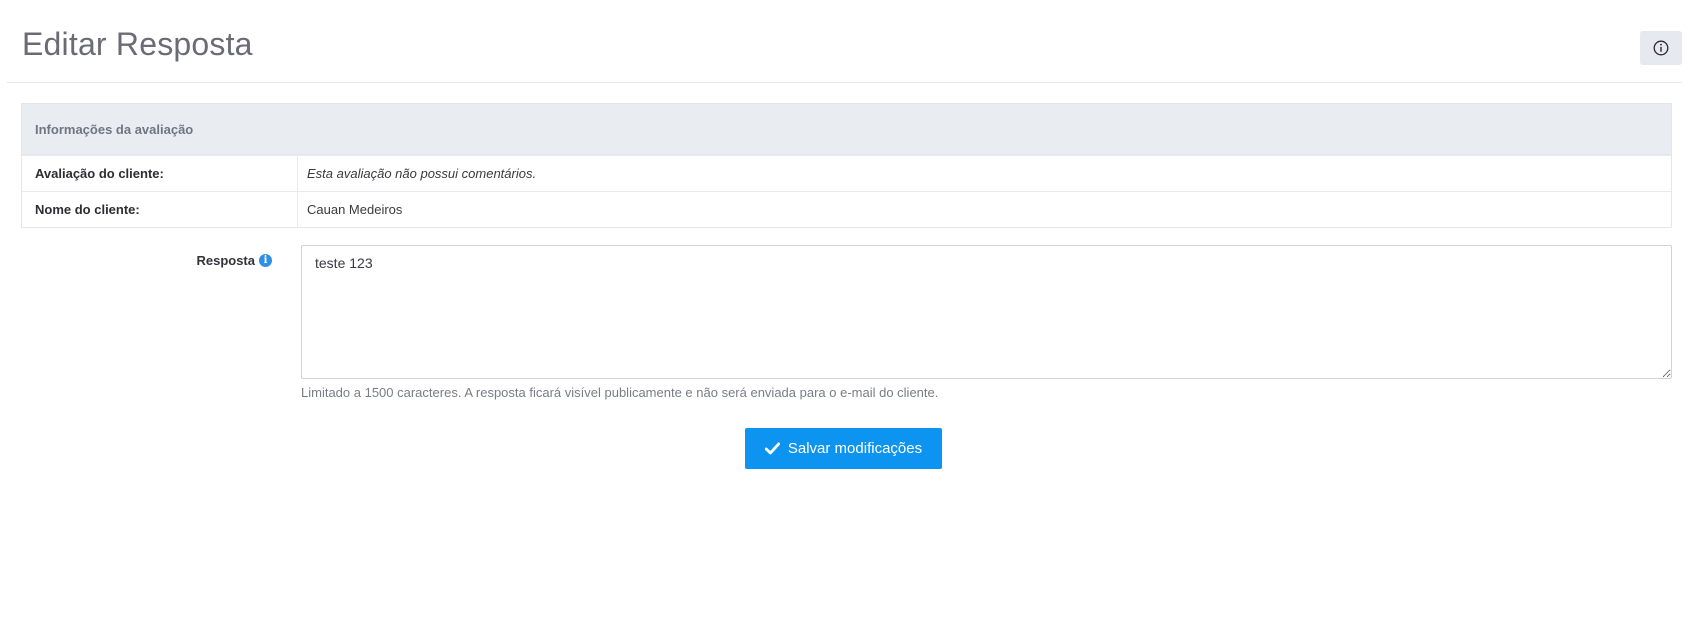  Describe the element at coordinates (844, 41) in the screenshot. I see `page-header: Editar Resposta` at that location.